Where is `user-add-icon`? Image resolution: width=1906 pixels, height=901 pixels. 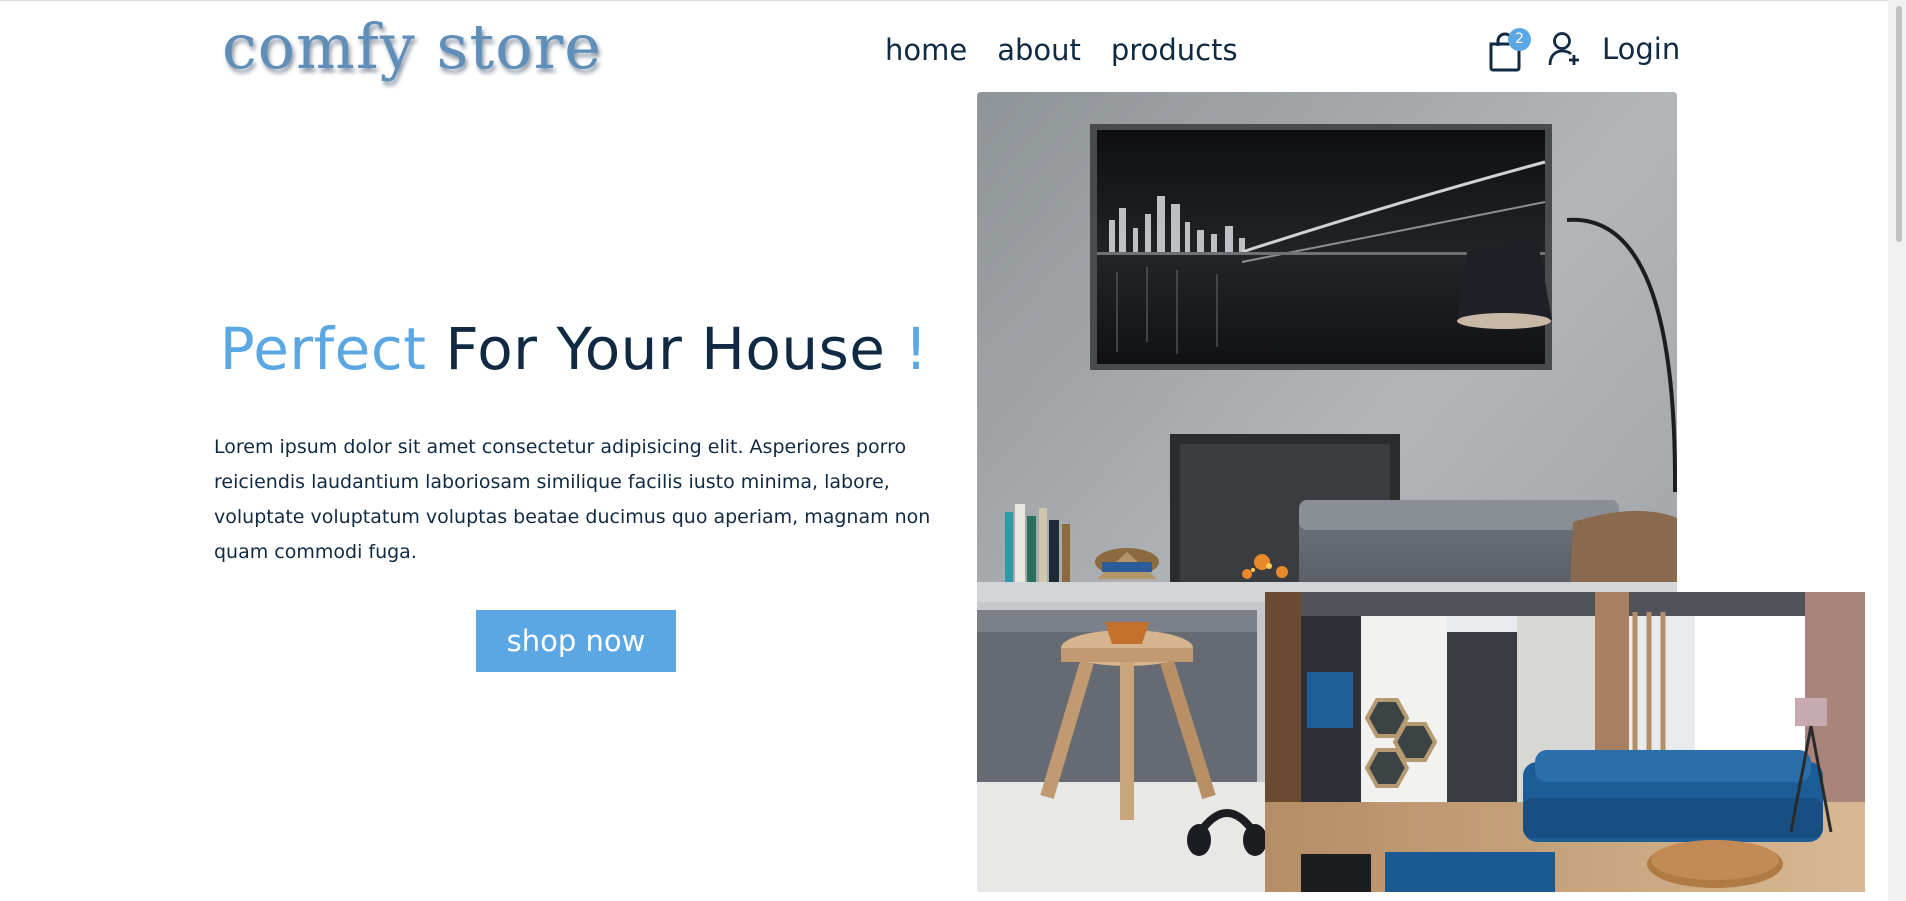 user-add-icon is located at coordinates (1563, 49).